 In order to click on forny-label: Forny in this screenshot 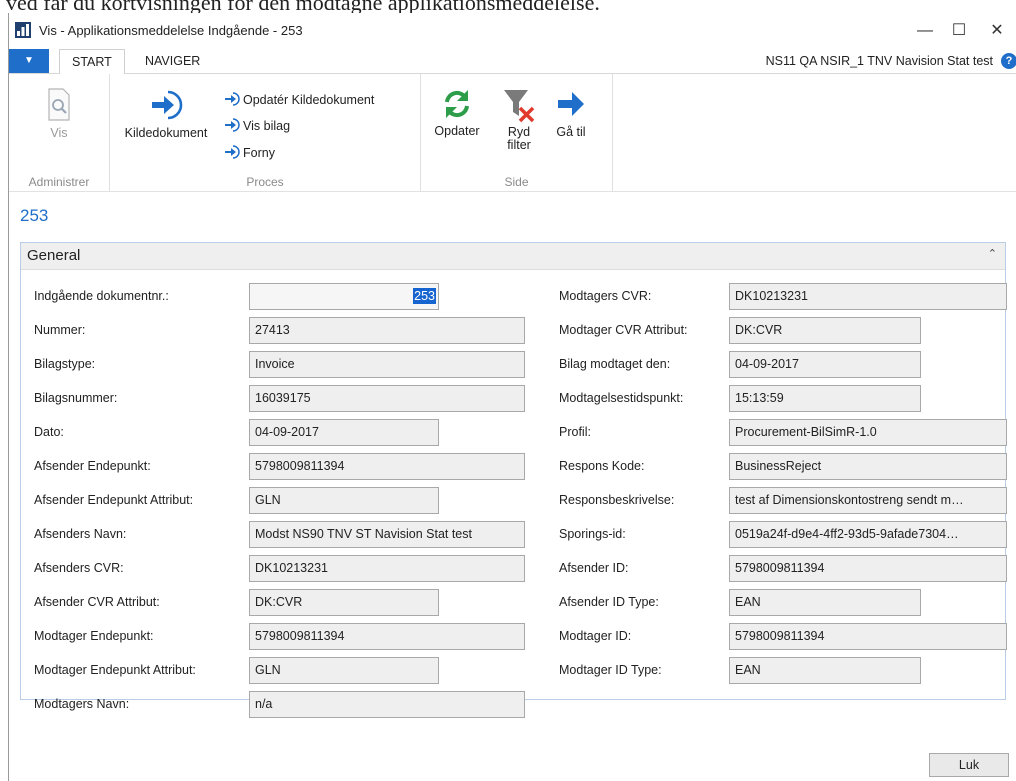, I will do `click(259, 153)`.